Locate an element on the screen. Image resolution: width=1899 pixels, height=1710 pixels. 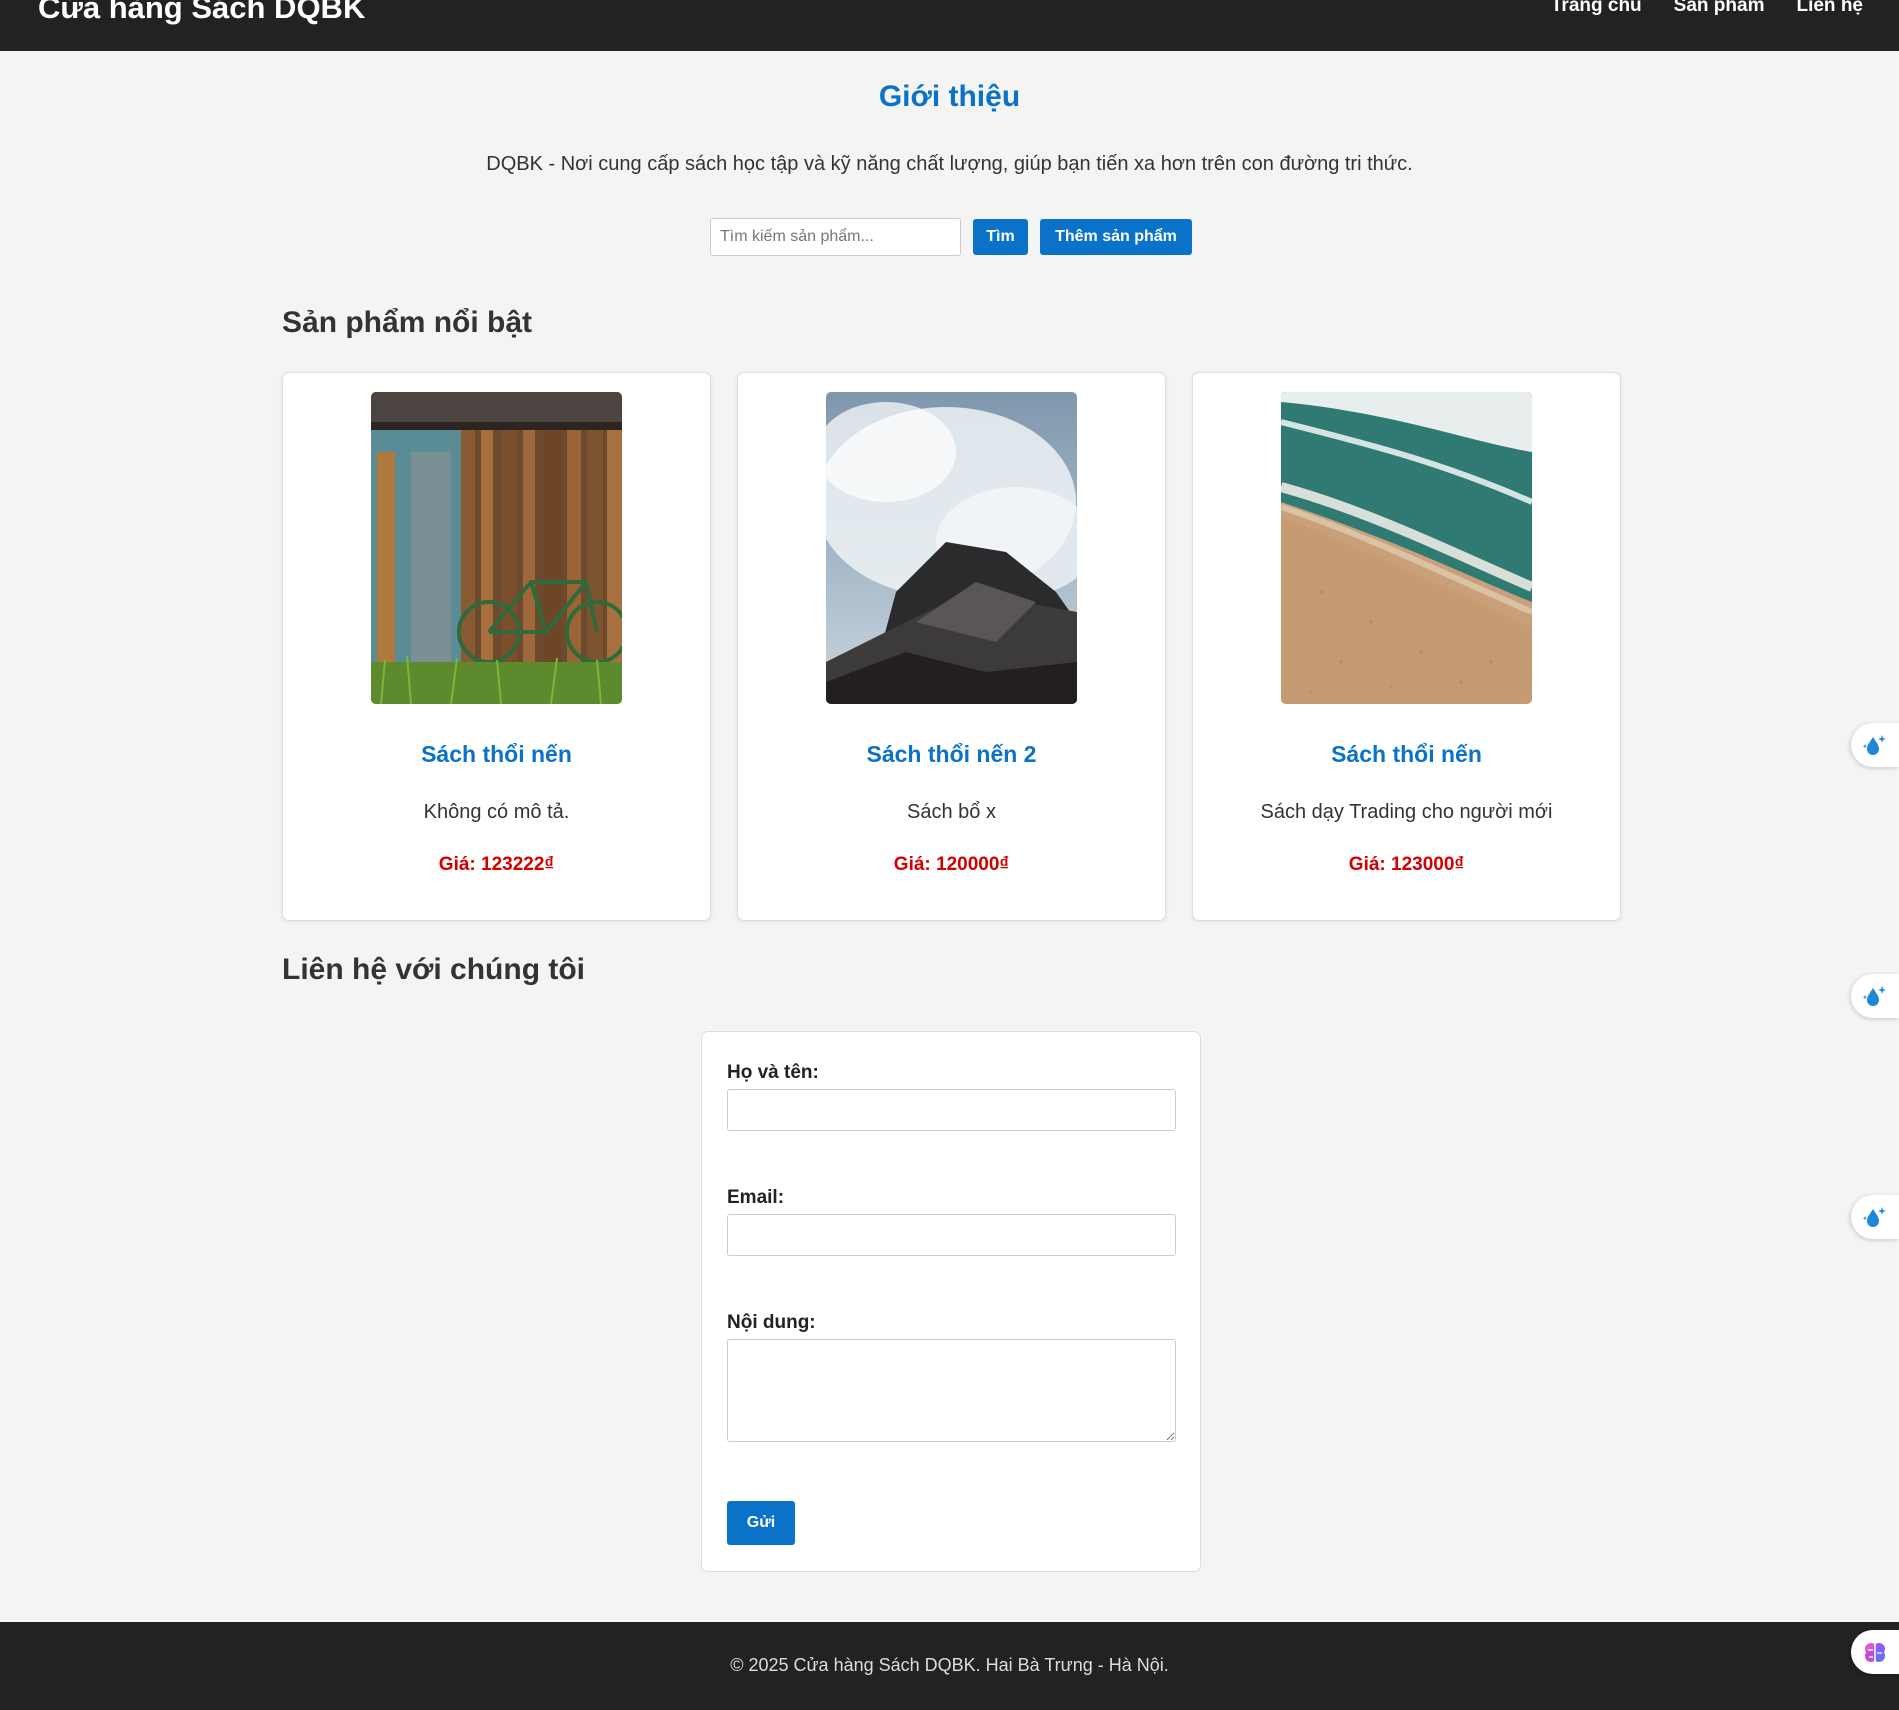
contact-section-title: Liên hệ với chúng tôi is located at coordinates (434, 969).